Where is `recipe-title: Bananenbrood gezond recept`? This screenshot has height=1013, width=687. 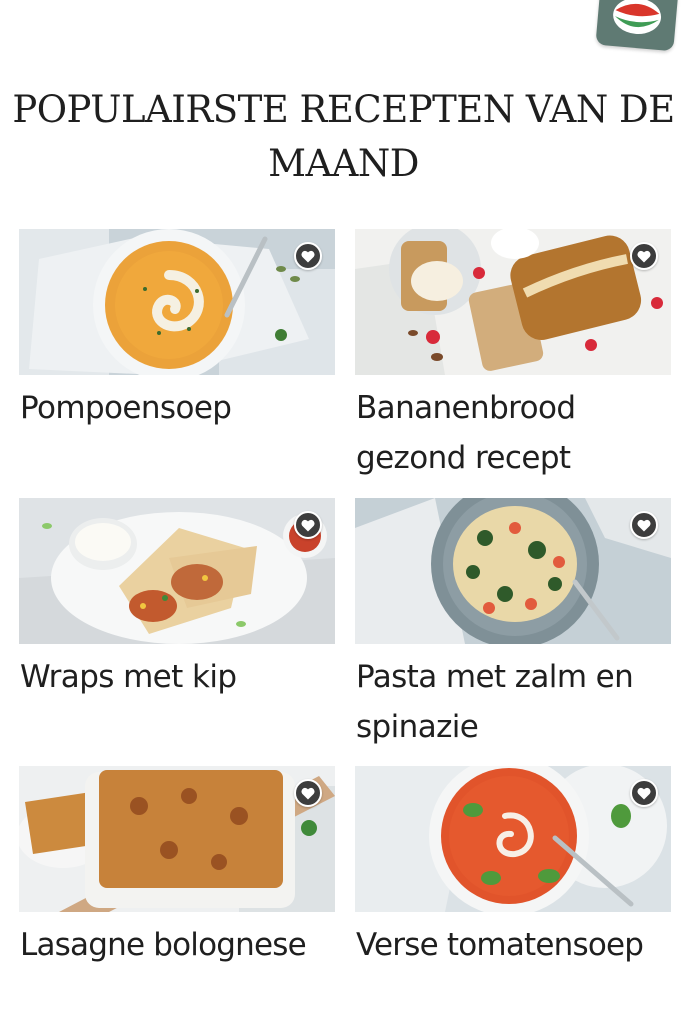 recipe-title: Bananenbrood gezond recept is located at coordinates (514, 429).